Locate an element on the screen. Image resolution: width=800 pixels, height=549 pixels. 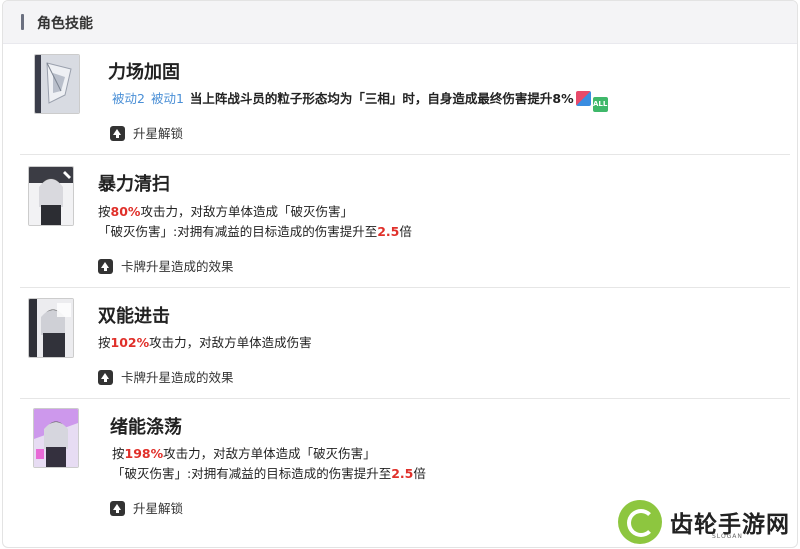
desc-value: 8% is located at coordinates (563, 98).